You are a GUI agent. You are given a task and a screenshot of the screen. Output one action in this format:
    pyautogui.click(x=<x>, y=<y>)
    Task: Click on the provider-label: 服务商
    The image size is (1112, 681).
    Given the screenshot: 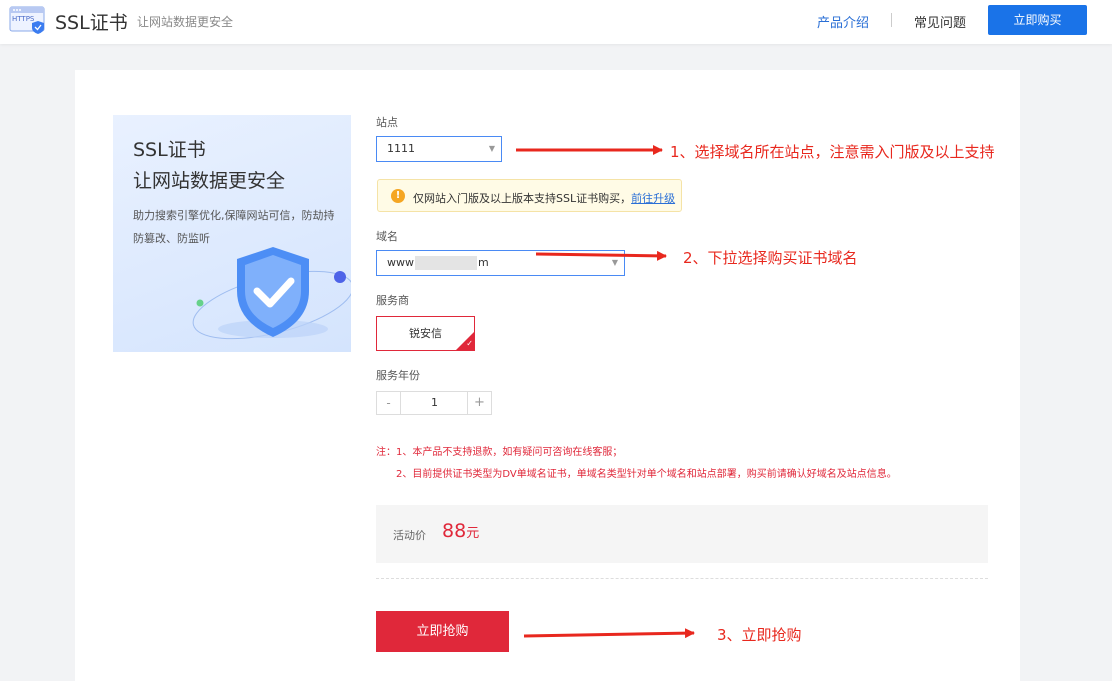 What is the action you would take?
    pyautogui.click(x=392, y=300)
    